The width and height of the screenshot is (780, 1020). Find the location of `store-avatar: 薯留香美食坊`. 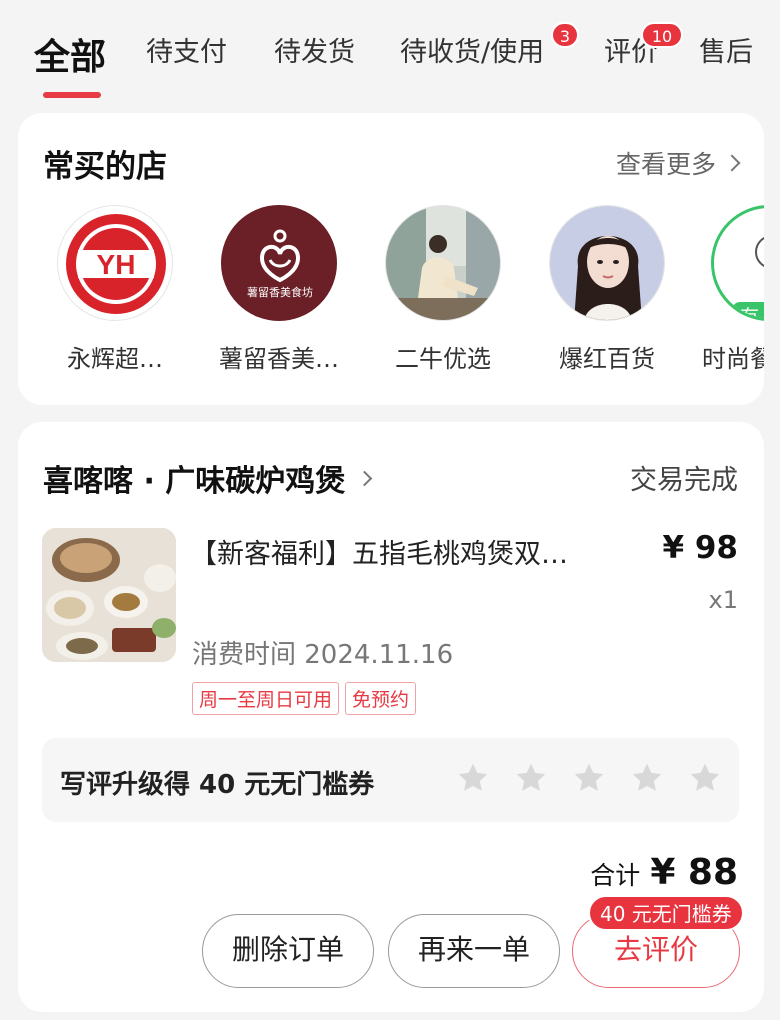

store-avatar: 薯留香美食坊 is located at coordinates (279, 263).